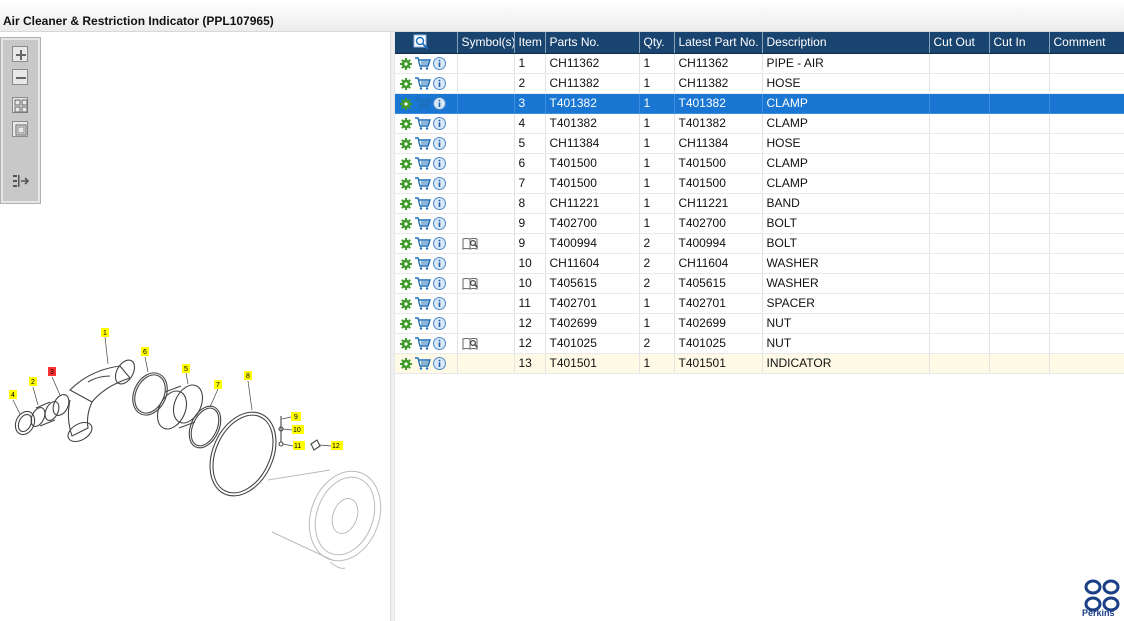  I want to click on table-row: 9 T400994 2 T400994 BOLT, so click(759, 243).